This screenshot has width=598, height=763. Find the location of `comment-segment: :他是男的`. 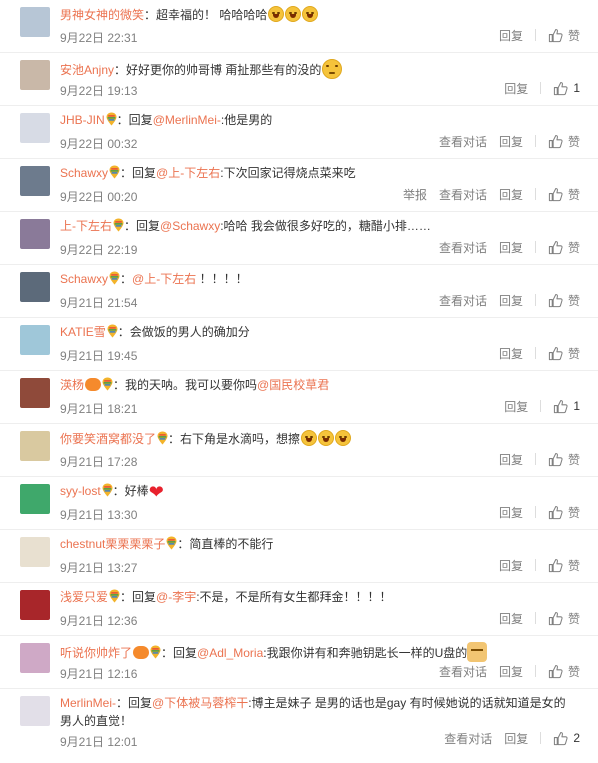

comment-segment: :他是男的 is located at coordinates (246, 120).